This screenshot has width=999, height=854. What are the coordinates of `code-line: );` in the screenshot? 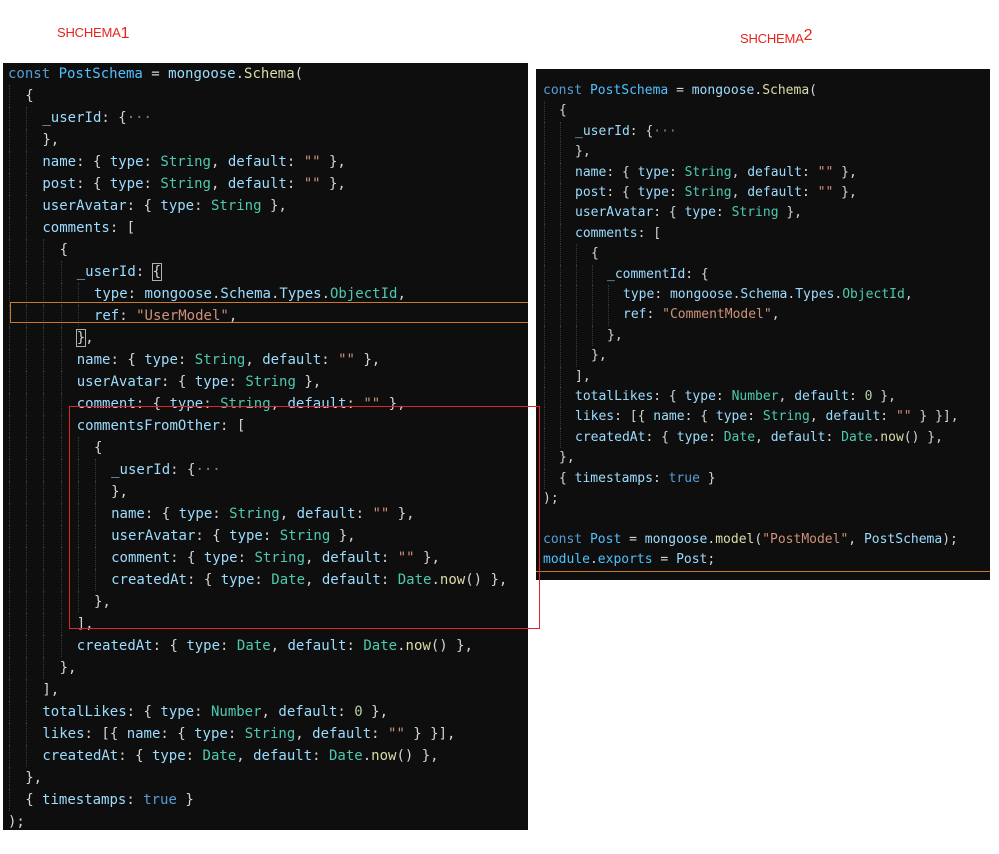 It's located at (265, 820).